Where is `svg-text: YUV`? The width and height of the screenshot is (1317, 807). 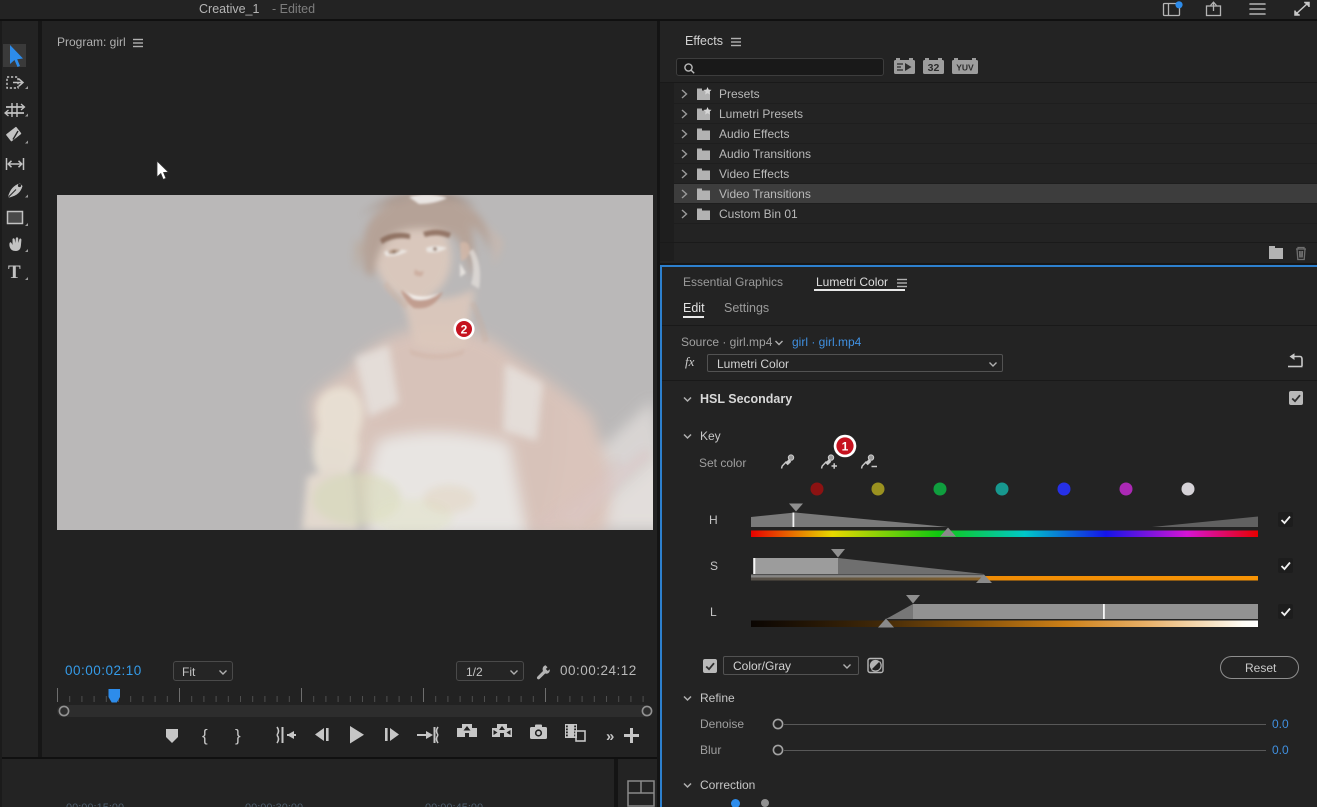
svg-text: YUV is located at coordinates (965, 68).